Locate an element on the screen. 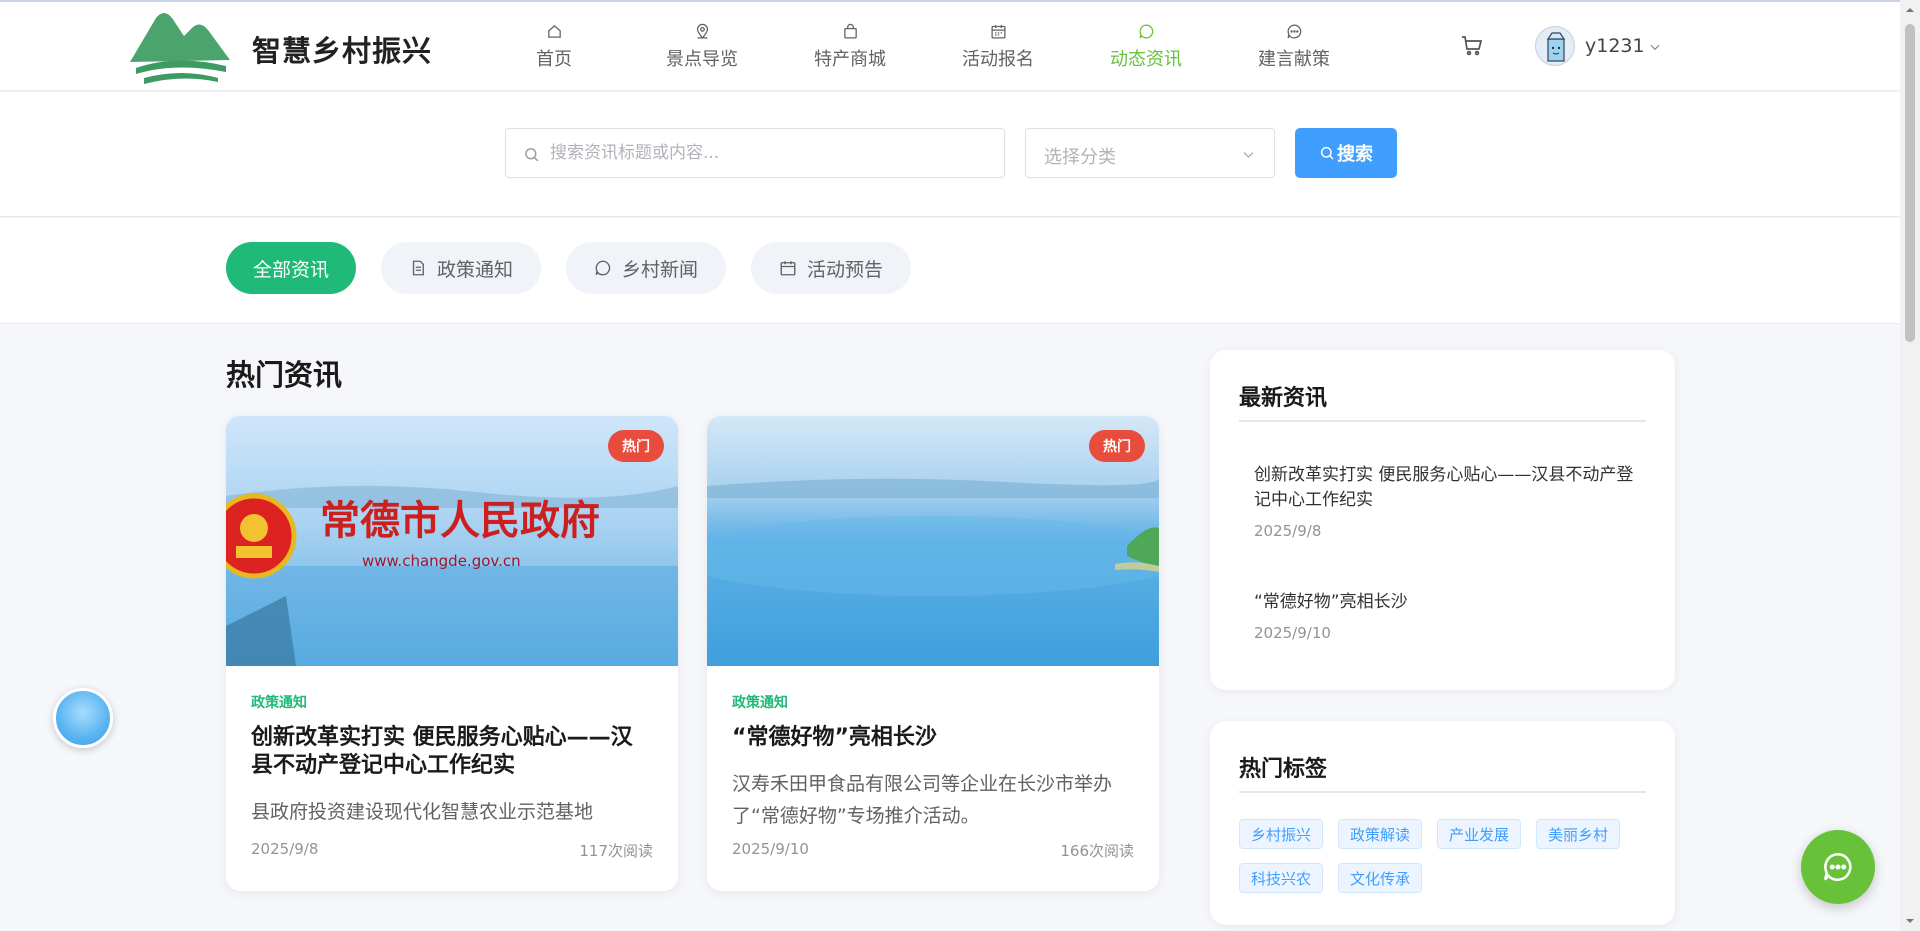 This screenshot has height=931, width=1920. scroll-up-arrow-icon is located at coordinates (1910, 10).